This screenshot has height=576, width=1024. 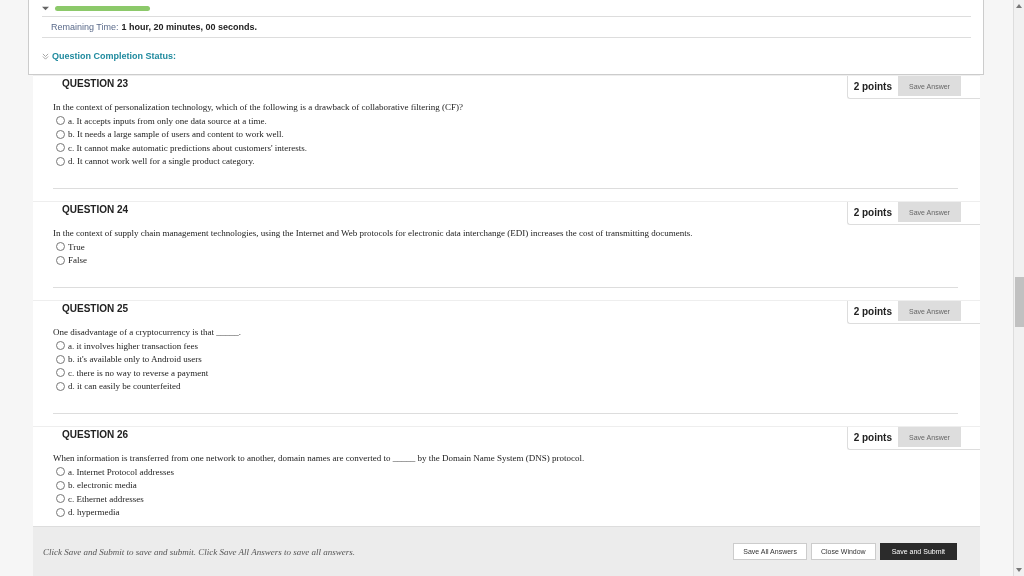 I want to click on answer-option: a. it involves higher transaction fees, so click(x=133, y=345).